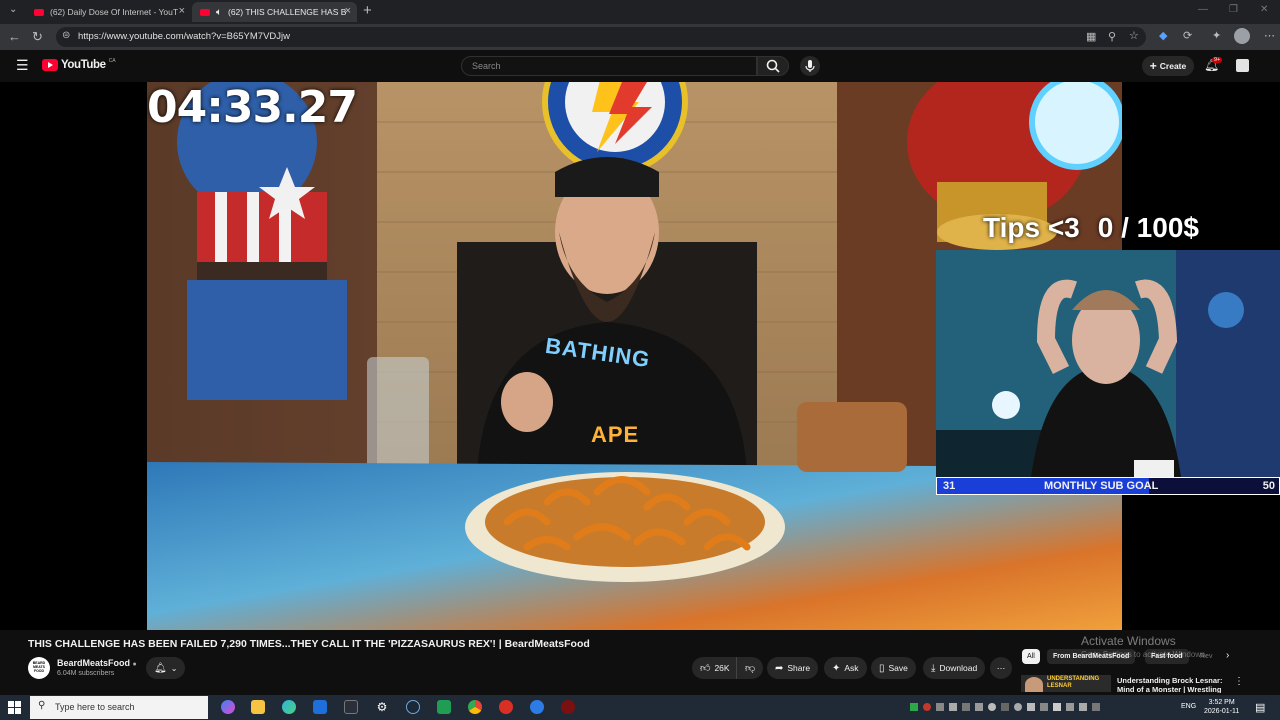  I want to click on minimize-icon: —, so click(1203, 9).